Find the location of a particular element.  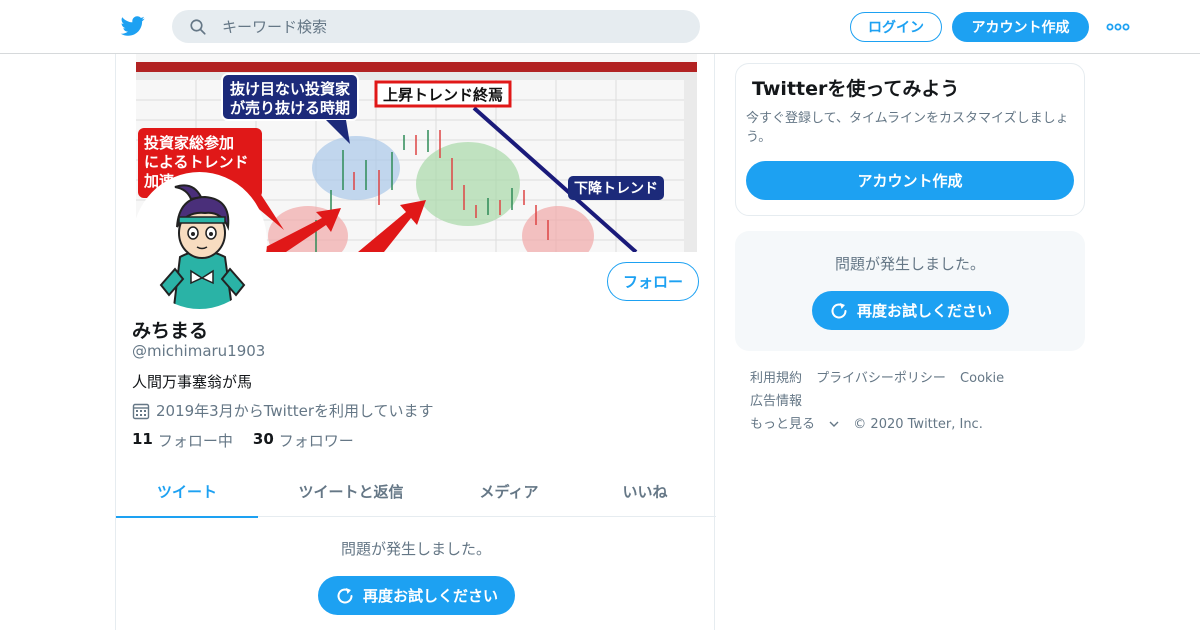

followers-label: フォロワー is located at coordinates (316, 441).